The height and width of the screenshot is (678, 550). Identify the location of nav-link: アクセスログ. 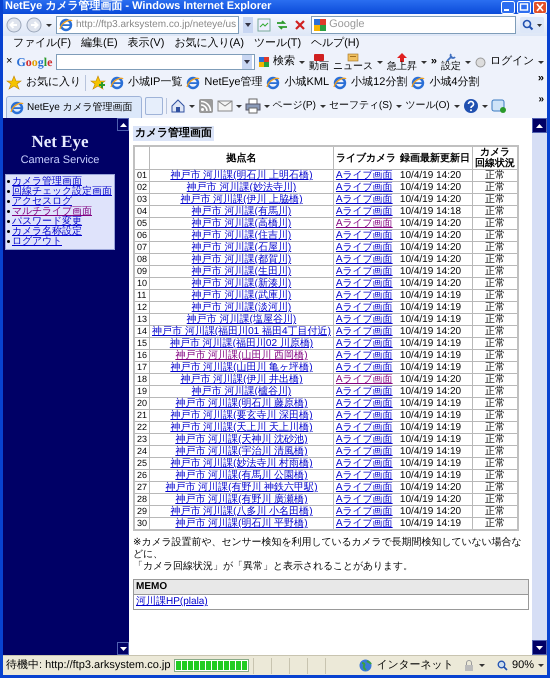
(42, 201).